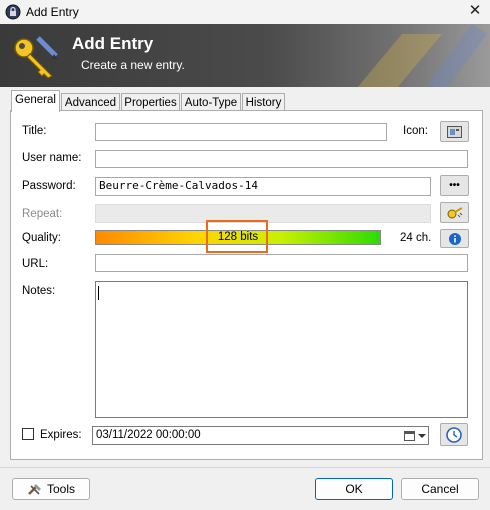 The height and width of the screenshot is (510, 490). I want to click on tab-label: Properties, so click(150, 103).